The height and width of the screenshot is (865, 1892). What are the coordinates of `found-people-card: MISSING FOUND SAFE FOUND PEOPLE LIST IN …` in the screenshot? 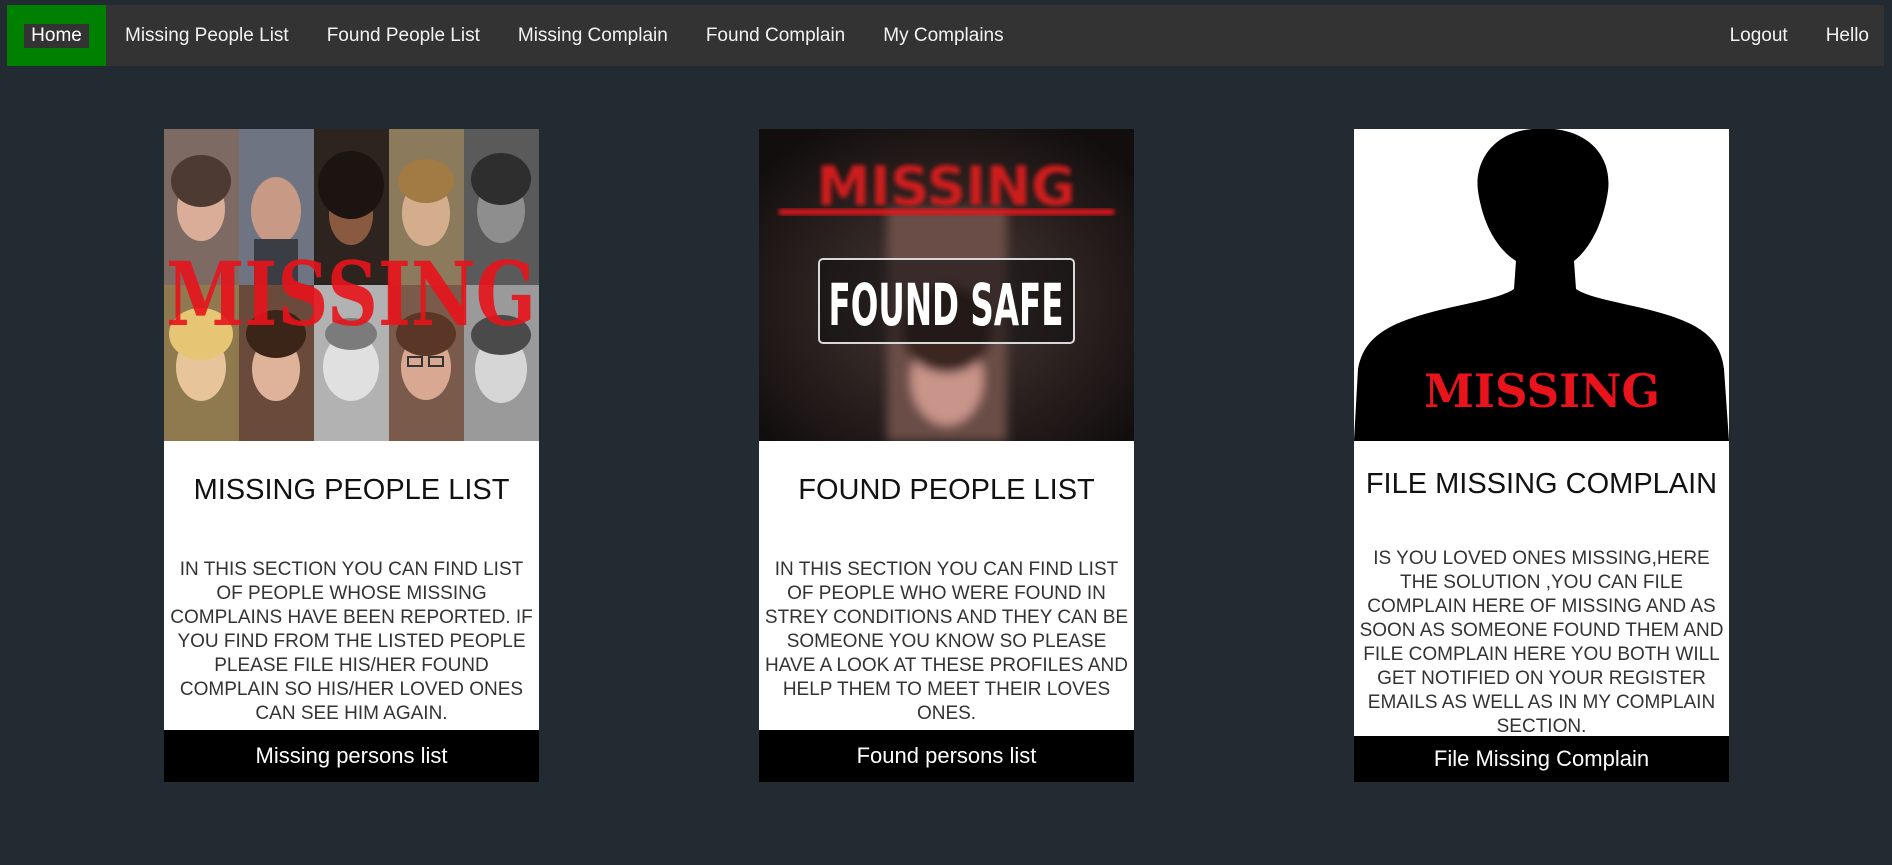 It's located at (946, 455).